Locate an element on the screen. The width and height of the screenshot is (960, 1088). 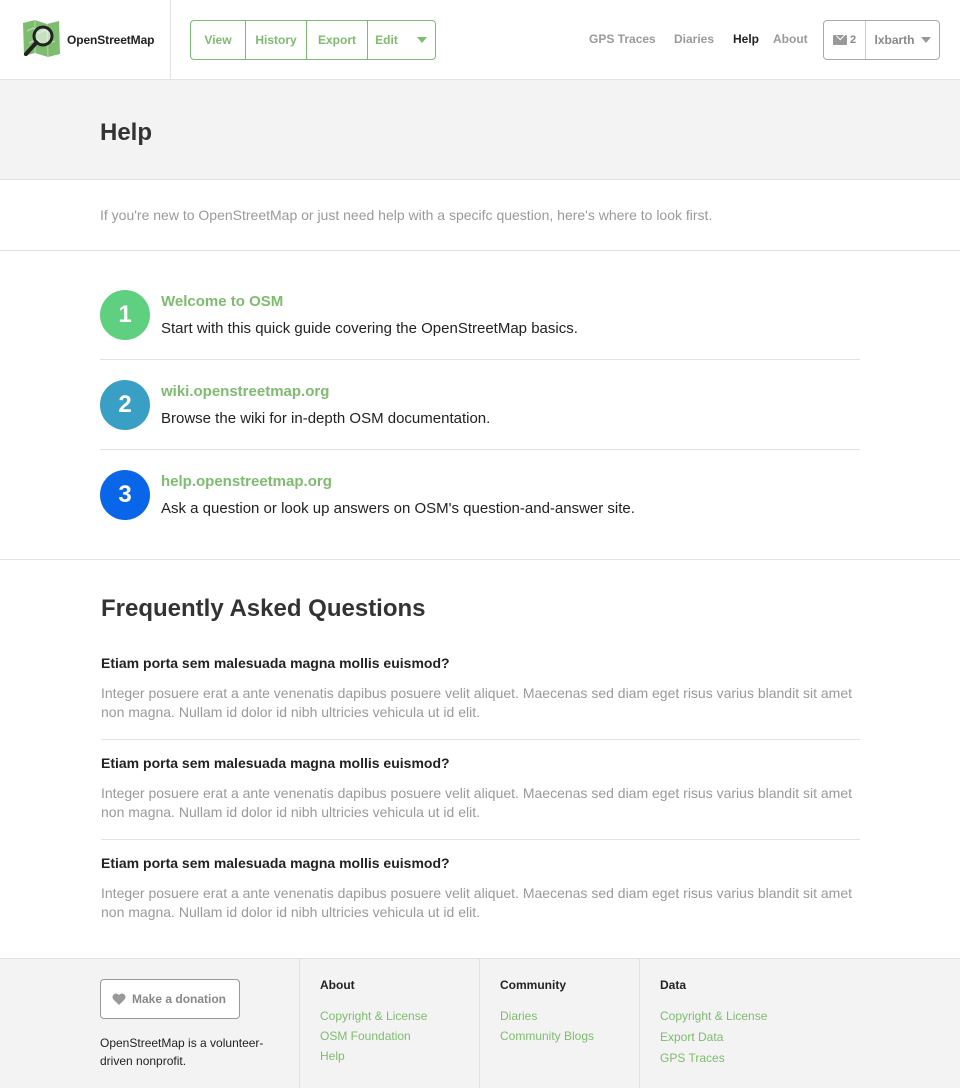
username: lxbarth is located at coordinates (894, 40).